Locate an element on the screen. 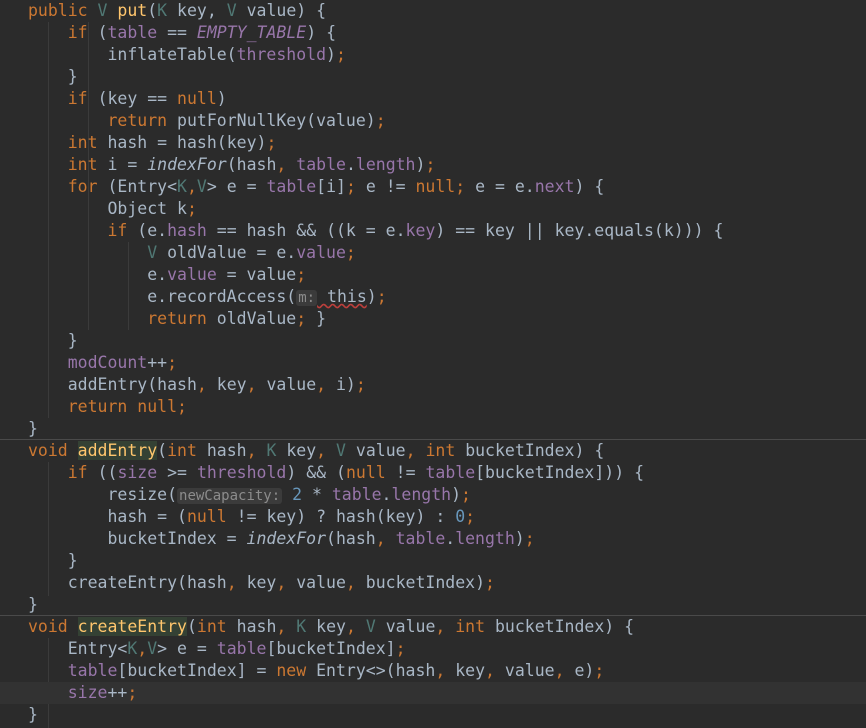  code-token: value) { is located at coordinates (286, 10).